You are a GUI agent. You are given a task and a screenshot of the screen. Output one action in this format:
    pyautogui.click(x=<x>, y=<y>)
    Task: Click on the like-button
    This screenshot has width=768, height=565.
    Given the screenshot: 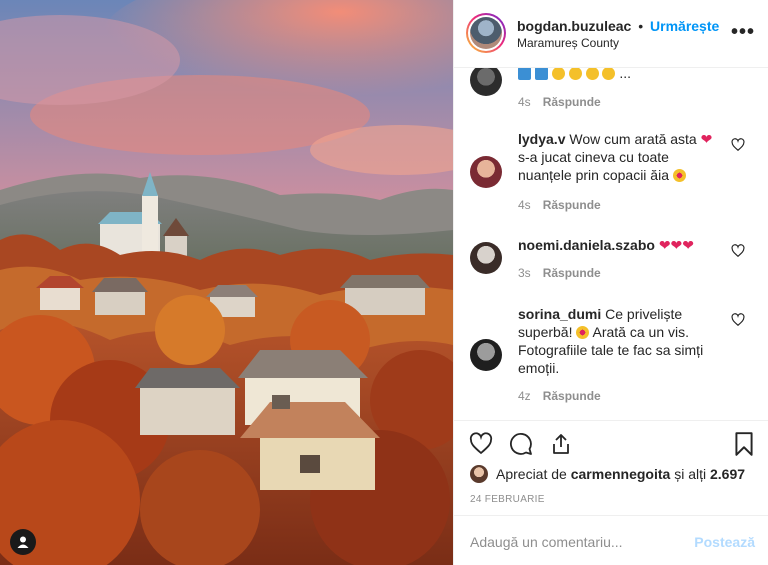 What is the action you would take?
    pyautogui.click(x=481, y=444)
    